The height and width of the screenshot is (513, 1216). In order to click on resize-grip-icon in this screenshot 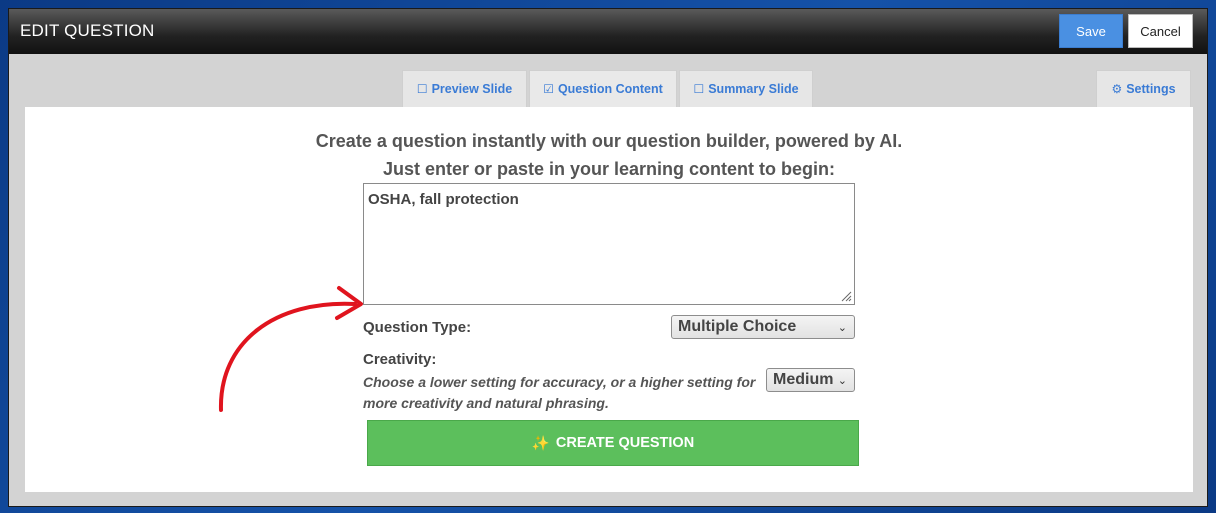, I will do `click(846, 296)`.